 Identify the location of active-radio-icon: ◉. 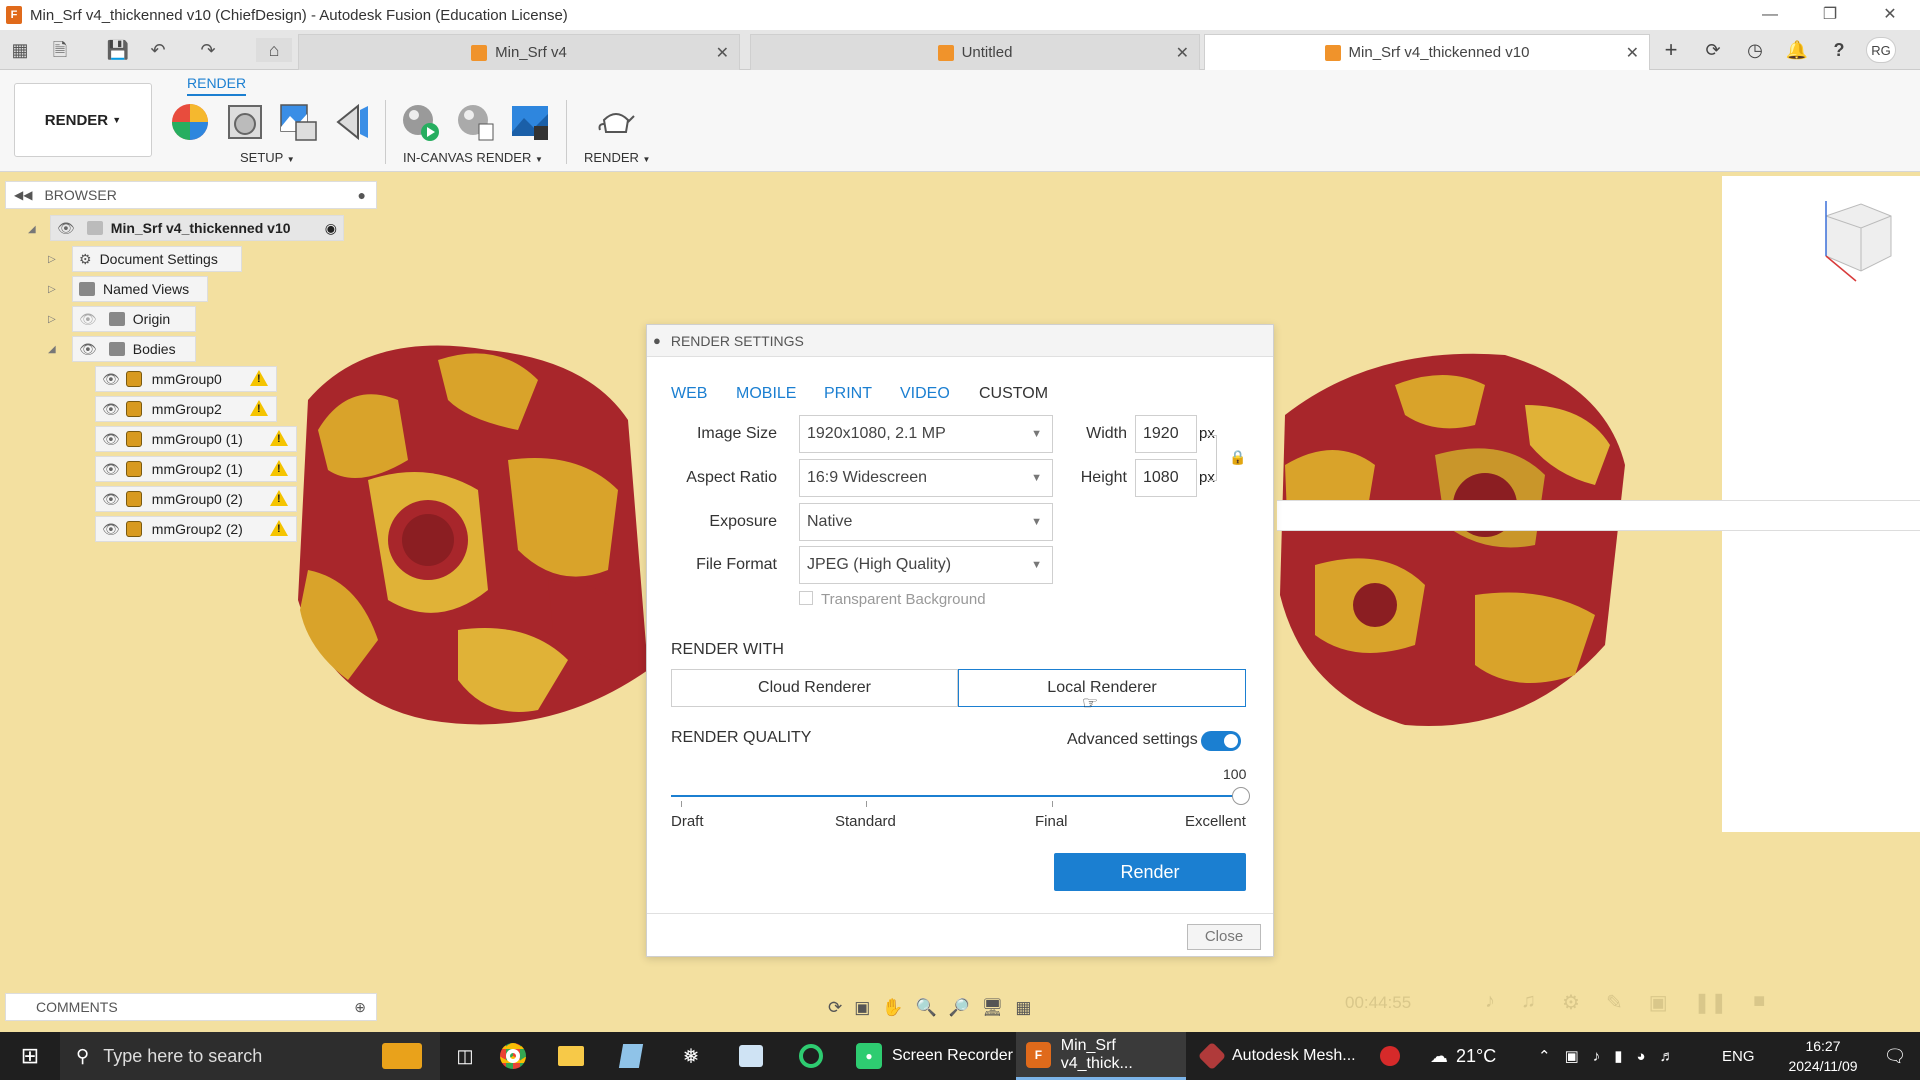
(331, 228).